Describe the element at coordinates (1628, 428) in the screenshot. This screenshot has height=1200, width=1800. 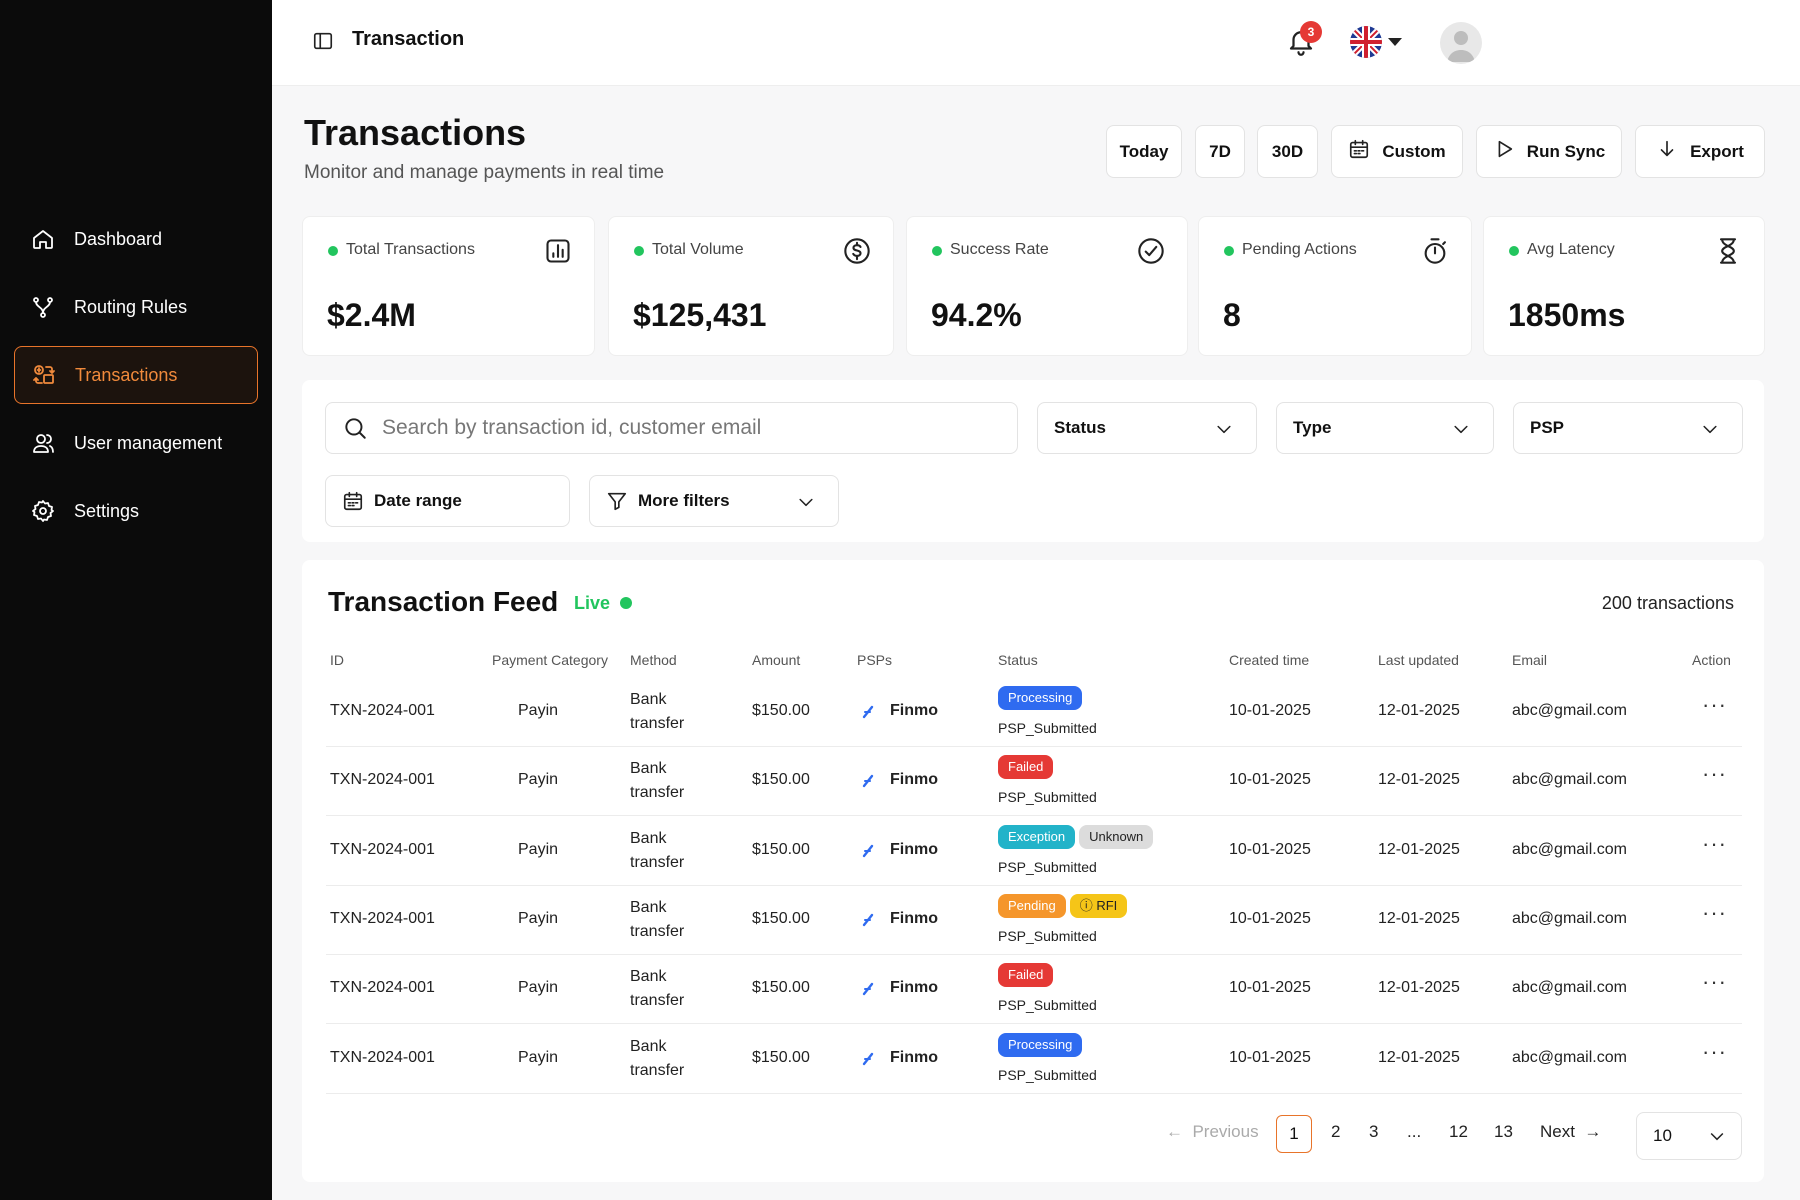
I see `psp-select: PSP` at that location.